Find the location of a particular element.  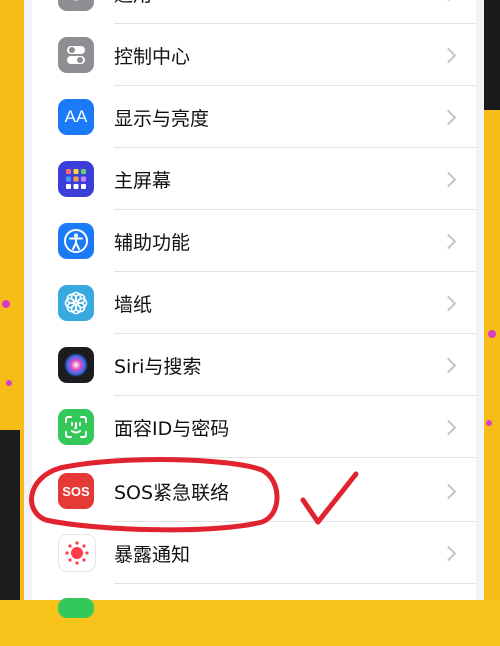

home-grid-icon is located at coordinates (76, 179).